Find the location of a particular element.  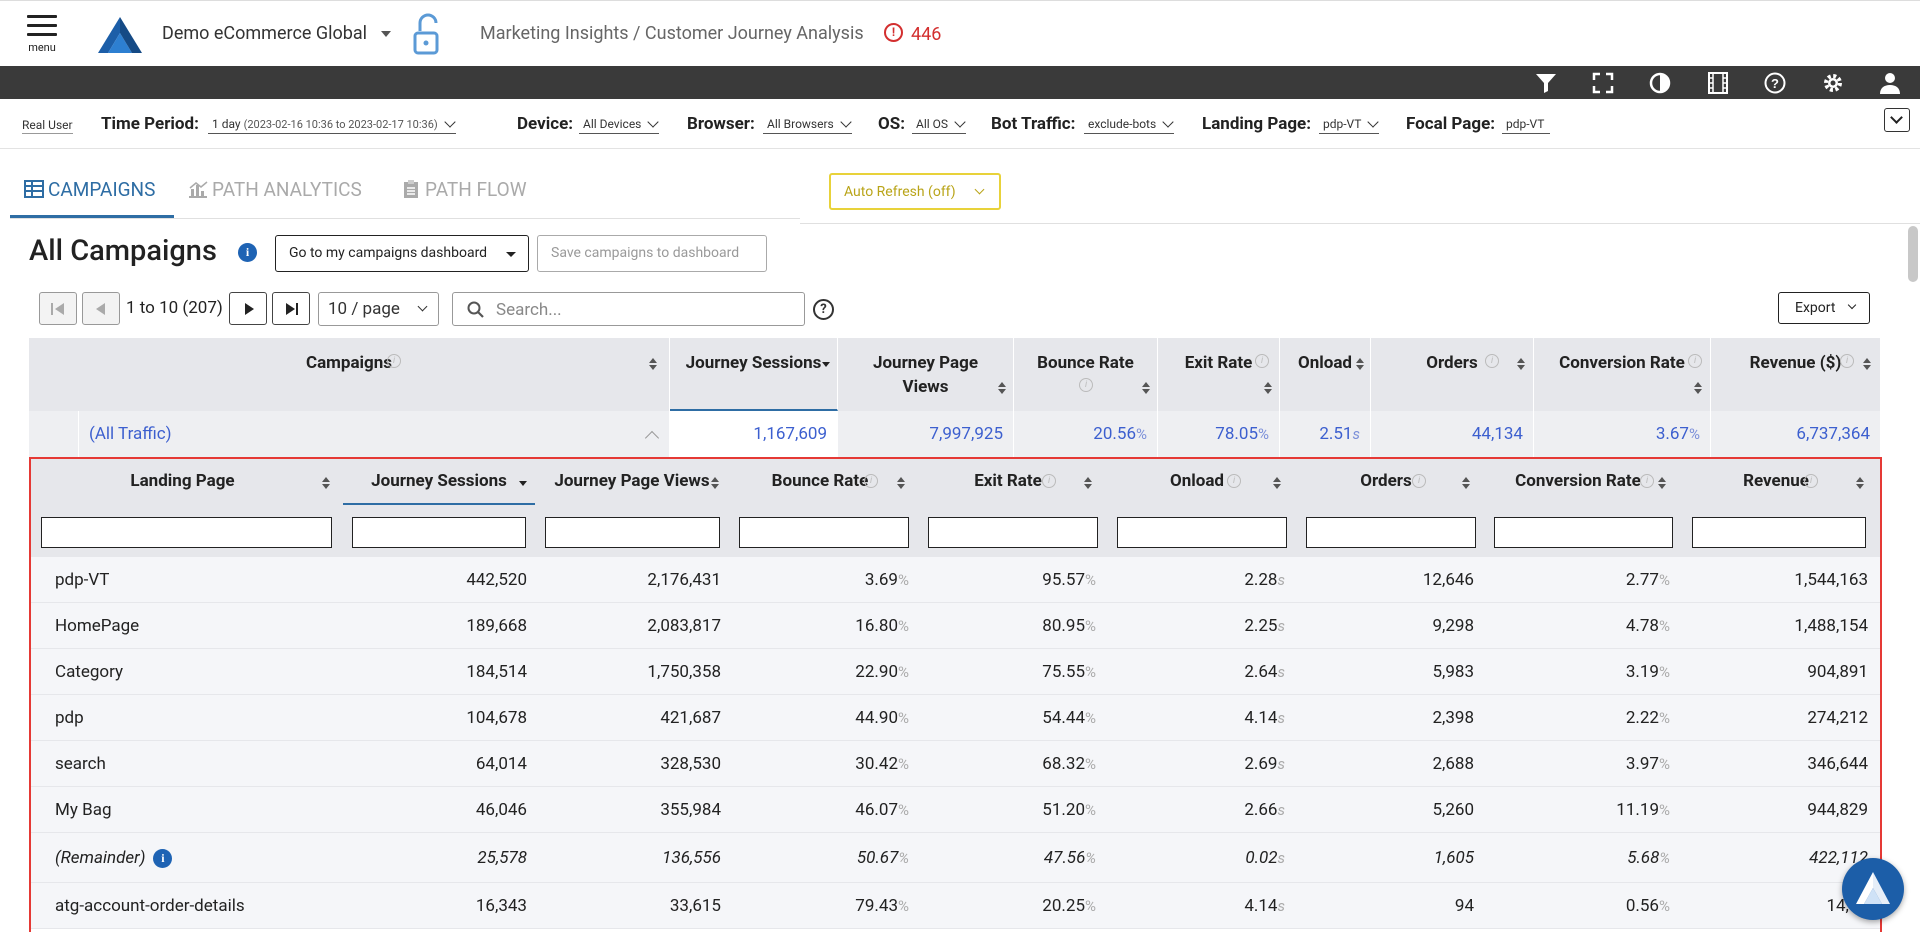

goto-dashboard-button: Go to my campaigns dashboard is located at coordinates (402, 253).